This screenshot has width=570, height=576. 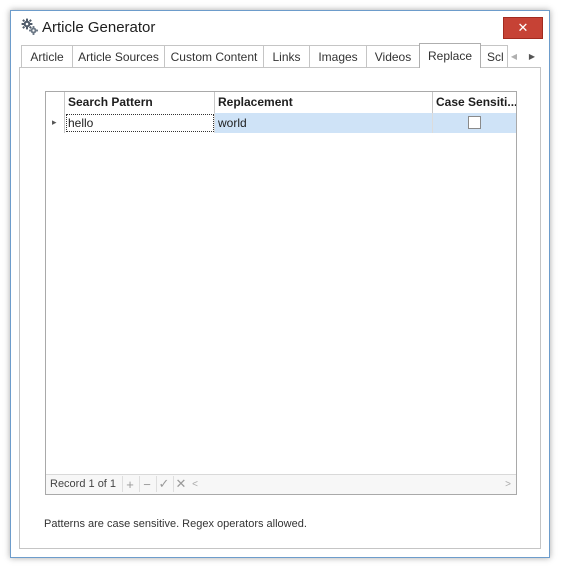 I want to click on case-sensitive-checkbox, so click(x=474, y=122).